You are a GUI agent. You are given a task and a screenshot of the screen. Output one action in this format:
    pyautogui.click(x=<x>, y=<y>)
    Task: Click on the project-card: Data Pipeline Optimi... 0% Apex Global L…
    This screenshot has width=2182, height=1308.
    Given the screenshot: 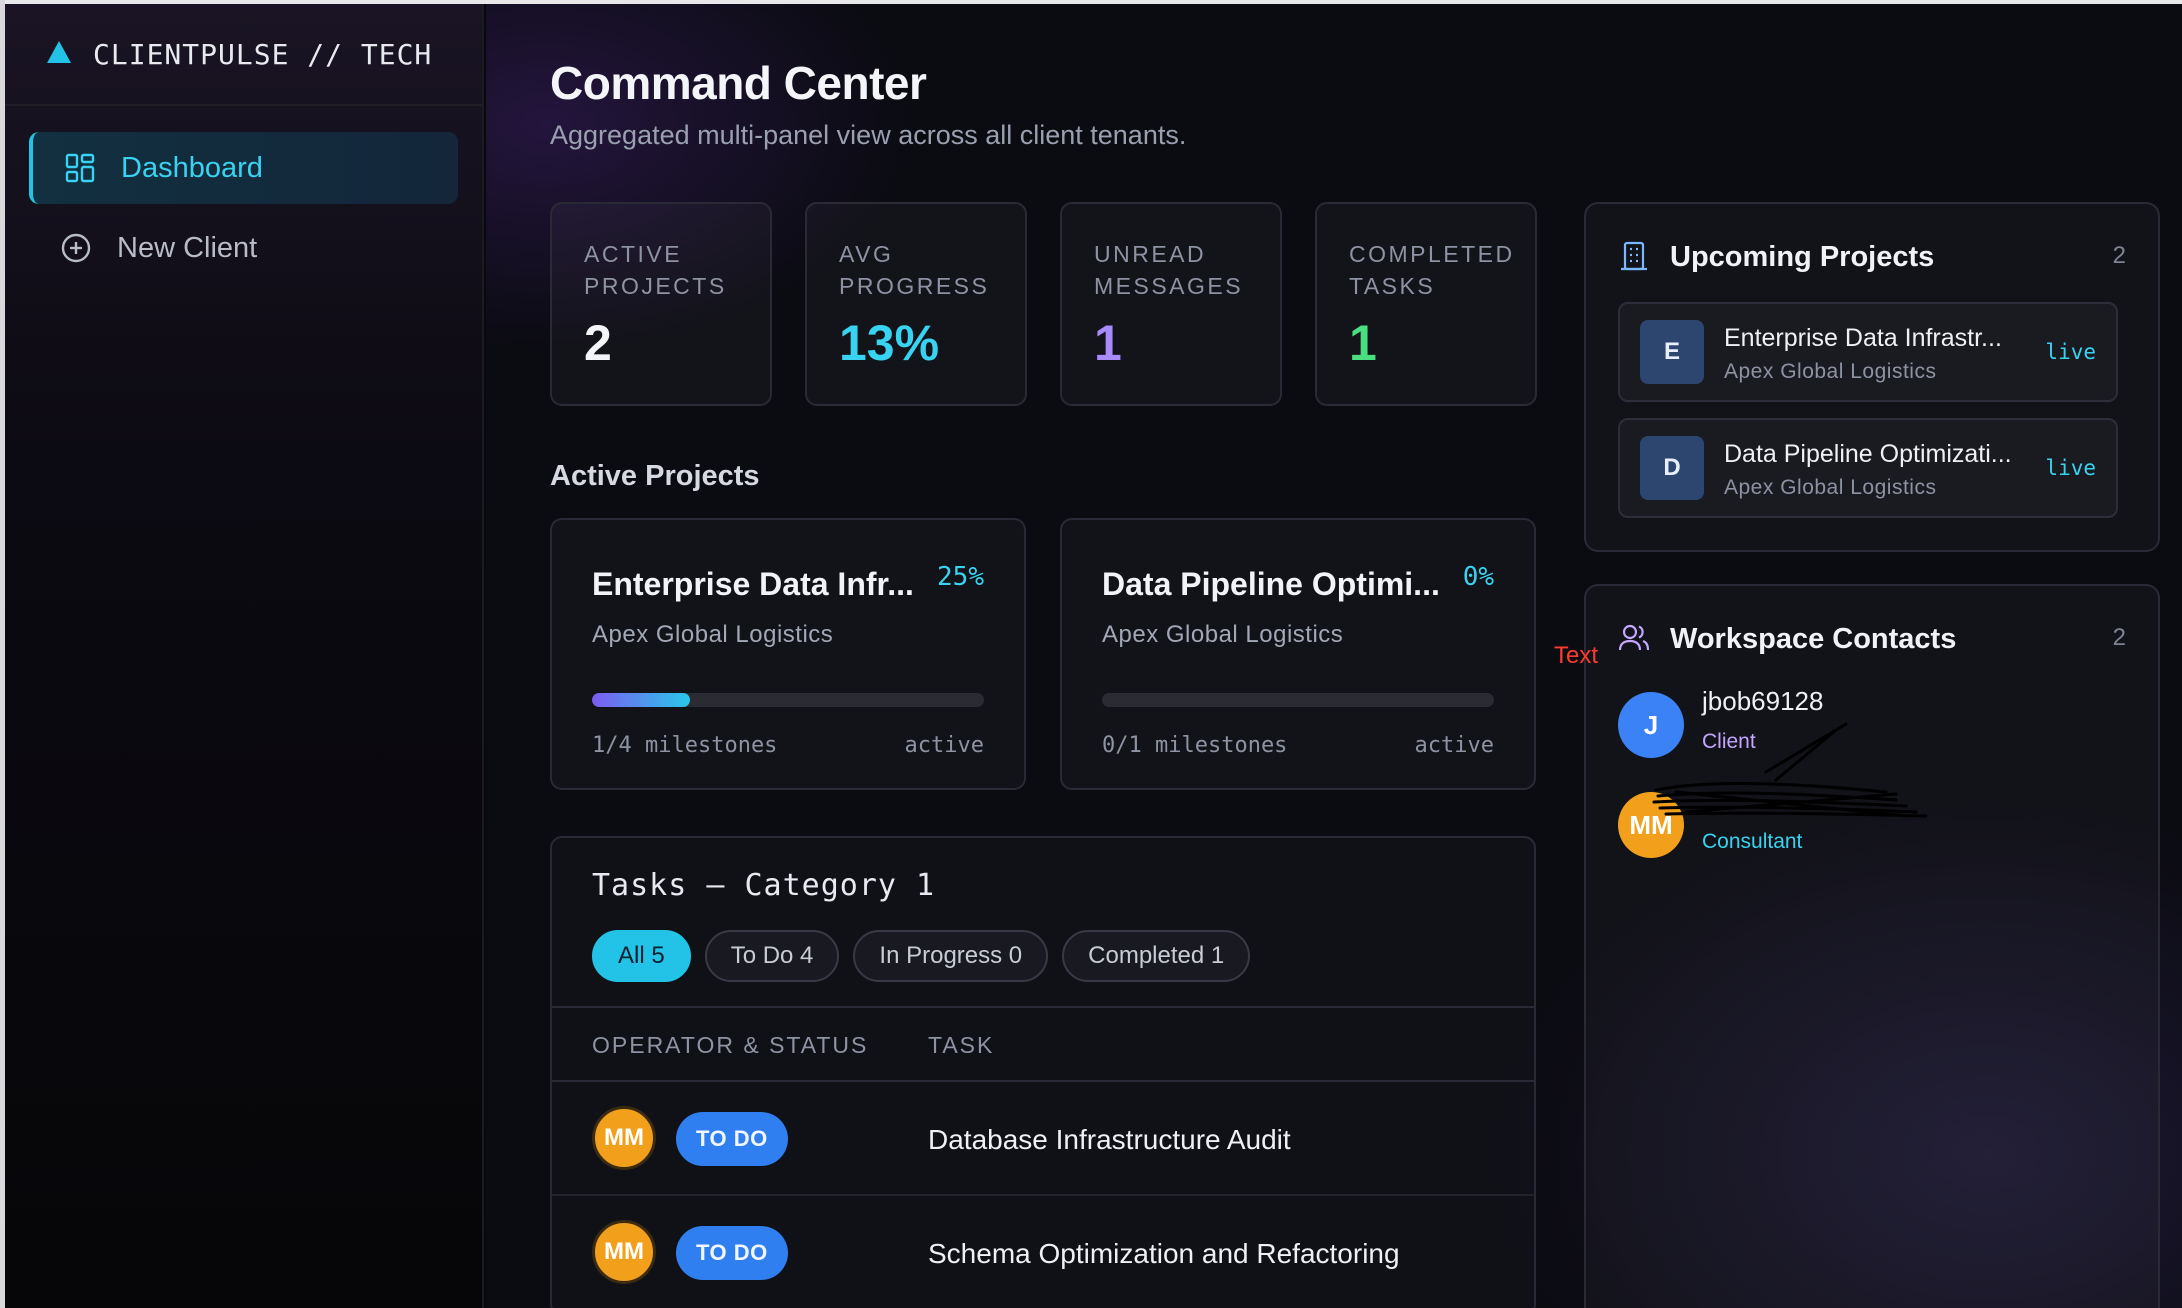 What is the action you would take?
    pyautogui.click(x=1298, y=654)
    